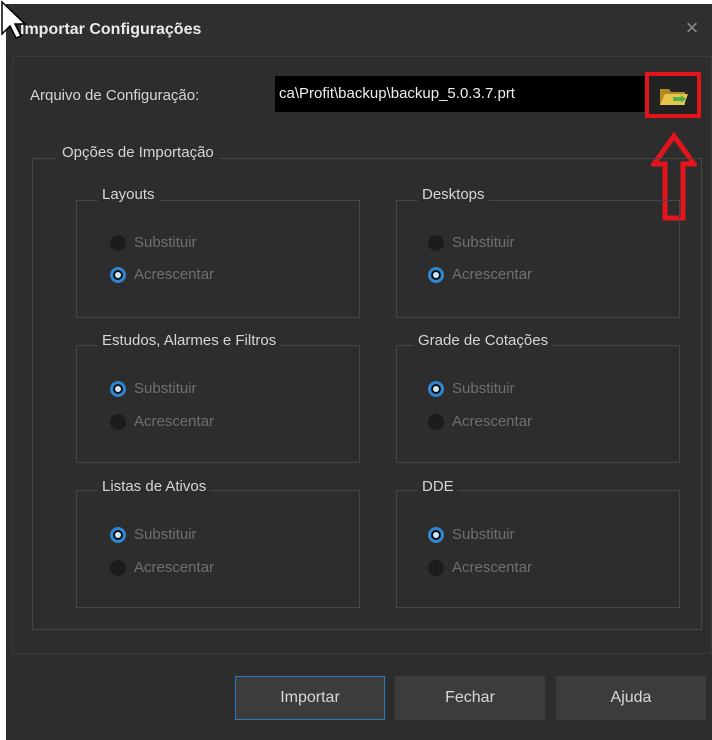  Describe the element at coordinates (218, 549) in the screenshot. I see `group-asset-lists` at that location.